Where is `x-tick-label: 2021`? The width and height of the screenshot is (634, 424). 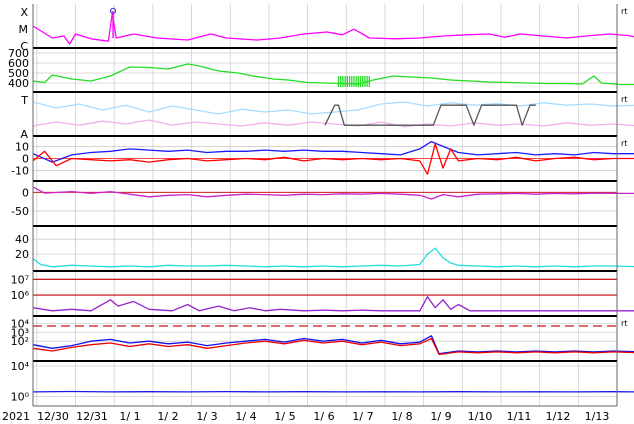
x-tick-label: 2021 is located at coordinates (16, 416).